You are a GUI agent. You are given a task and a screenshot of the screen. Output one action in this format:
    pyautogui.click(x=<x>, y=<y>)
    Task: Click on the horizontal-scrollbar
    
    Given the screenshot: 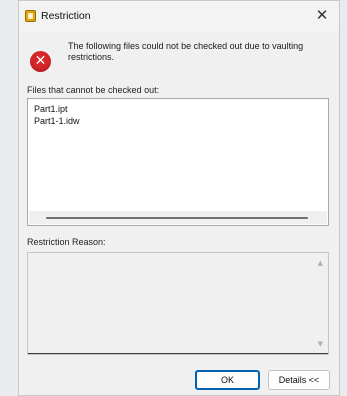 What is the action you would take?
    pyautogui.click(x=178, y=217)
    